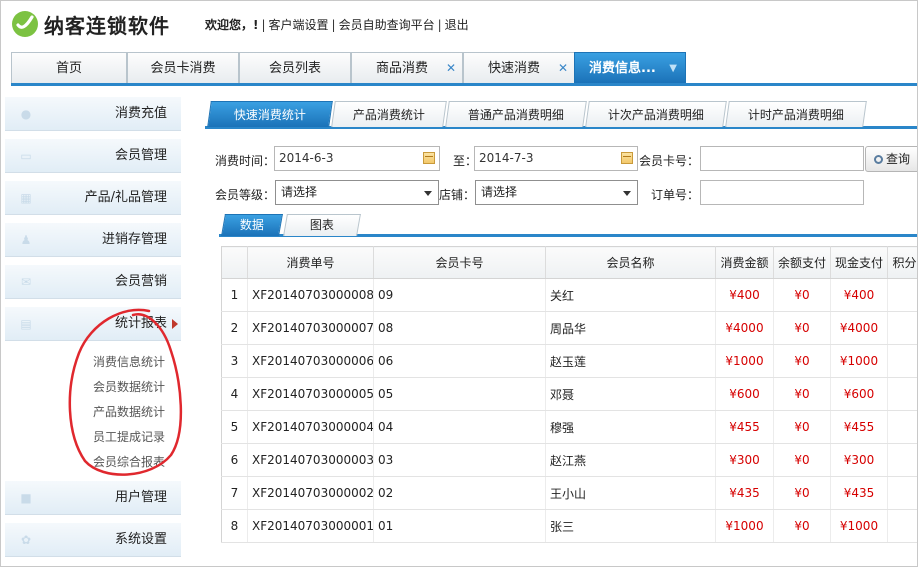 This screenshot has width=918, height=567. What do you see at coordinates (859, 262) in the screenshot?
I see `column-header: 现金支付` at bounding box center [859, 262].